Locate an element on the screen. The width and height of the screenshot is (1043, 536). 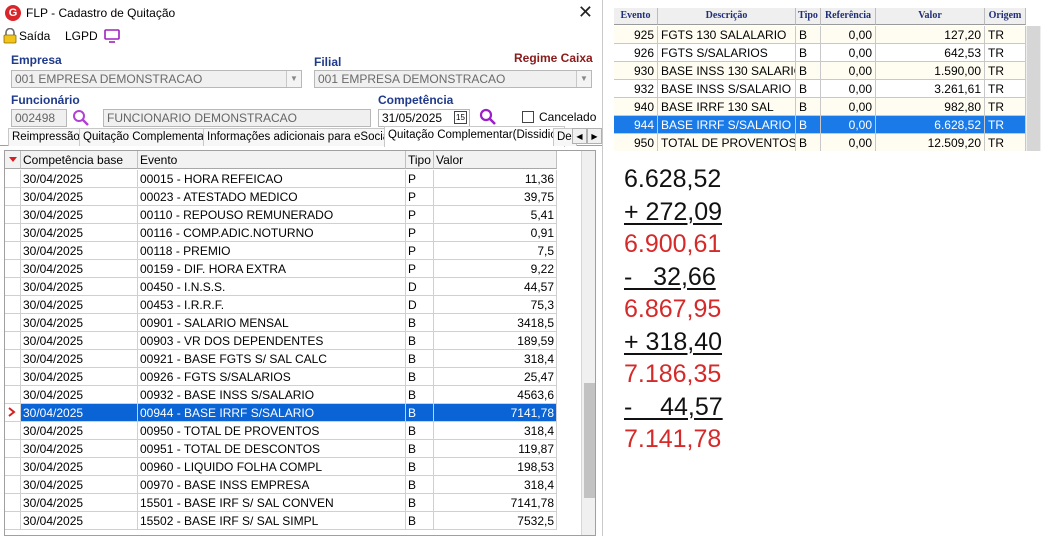
grid-vertical-scrollbar is located at coordinates (588, 343).